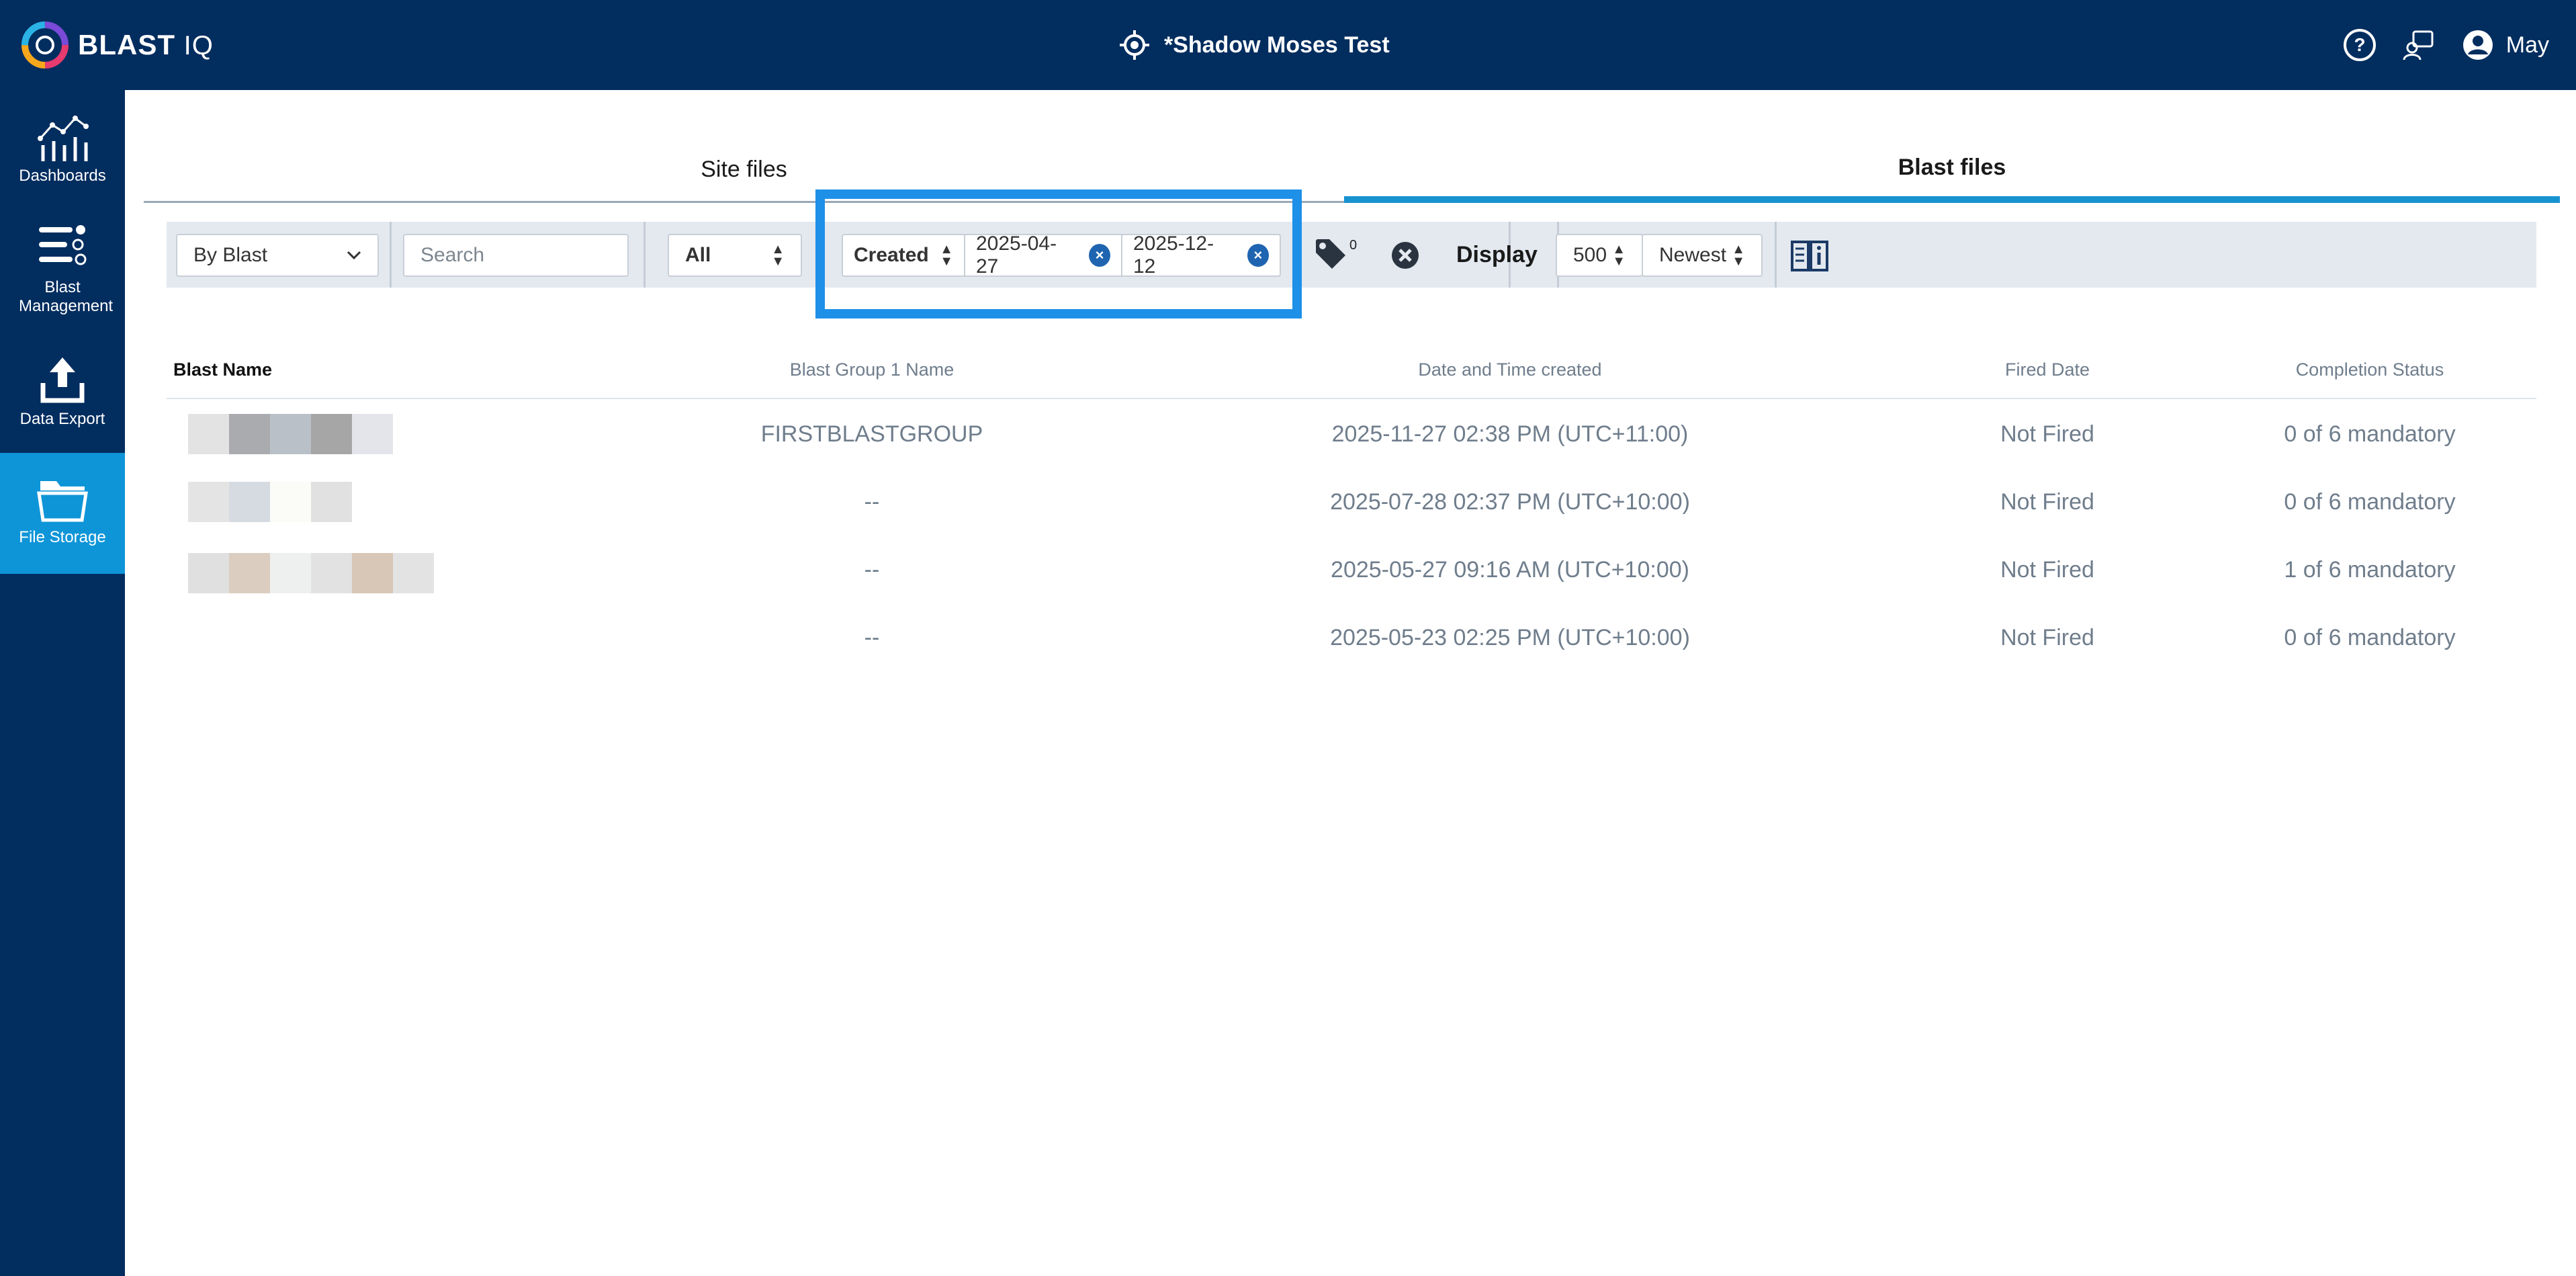 The image size is (2576, 1276). What do you see at coordinates (1100, 255) in the screenshot?
I see `clear-date-from-icon: ×` at bounding box center [1100, 255].